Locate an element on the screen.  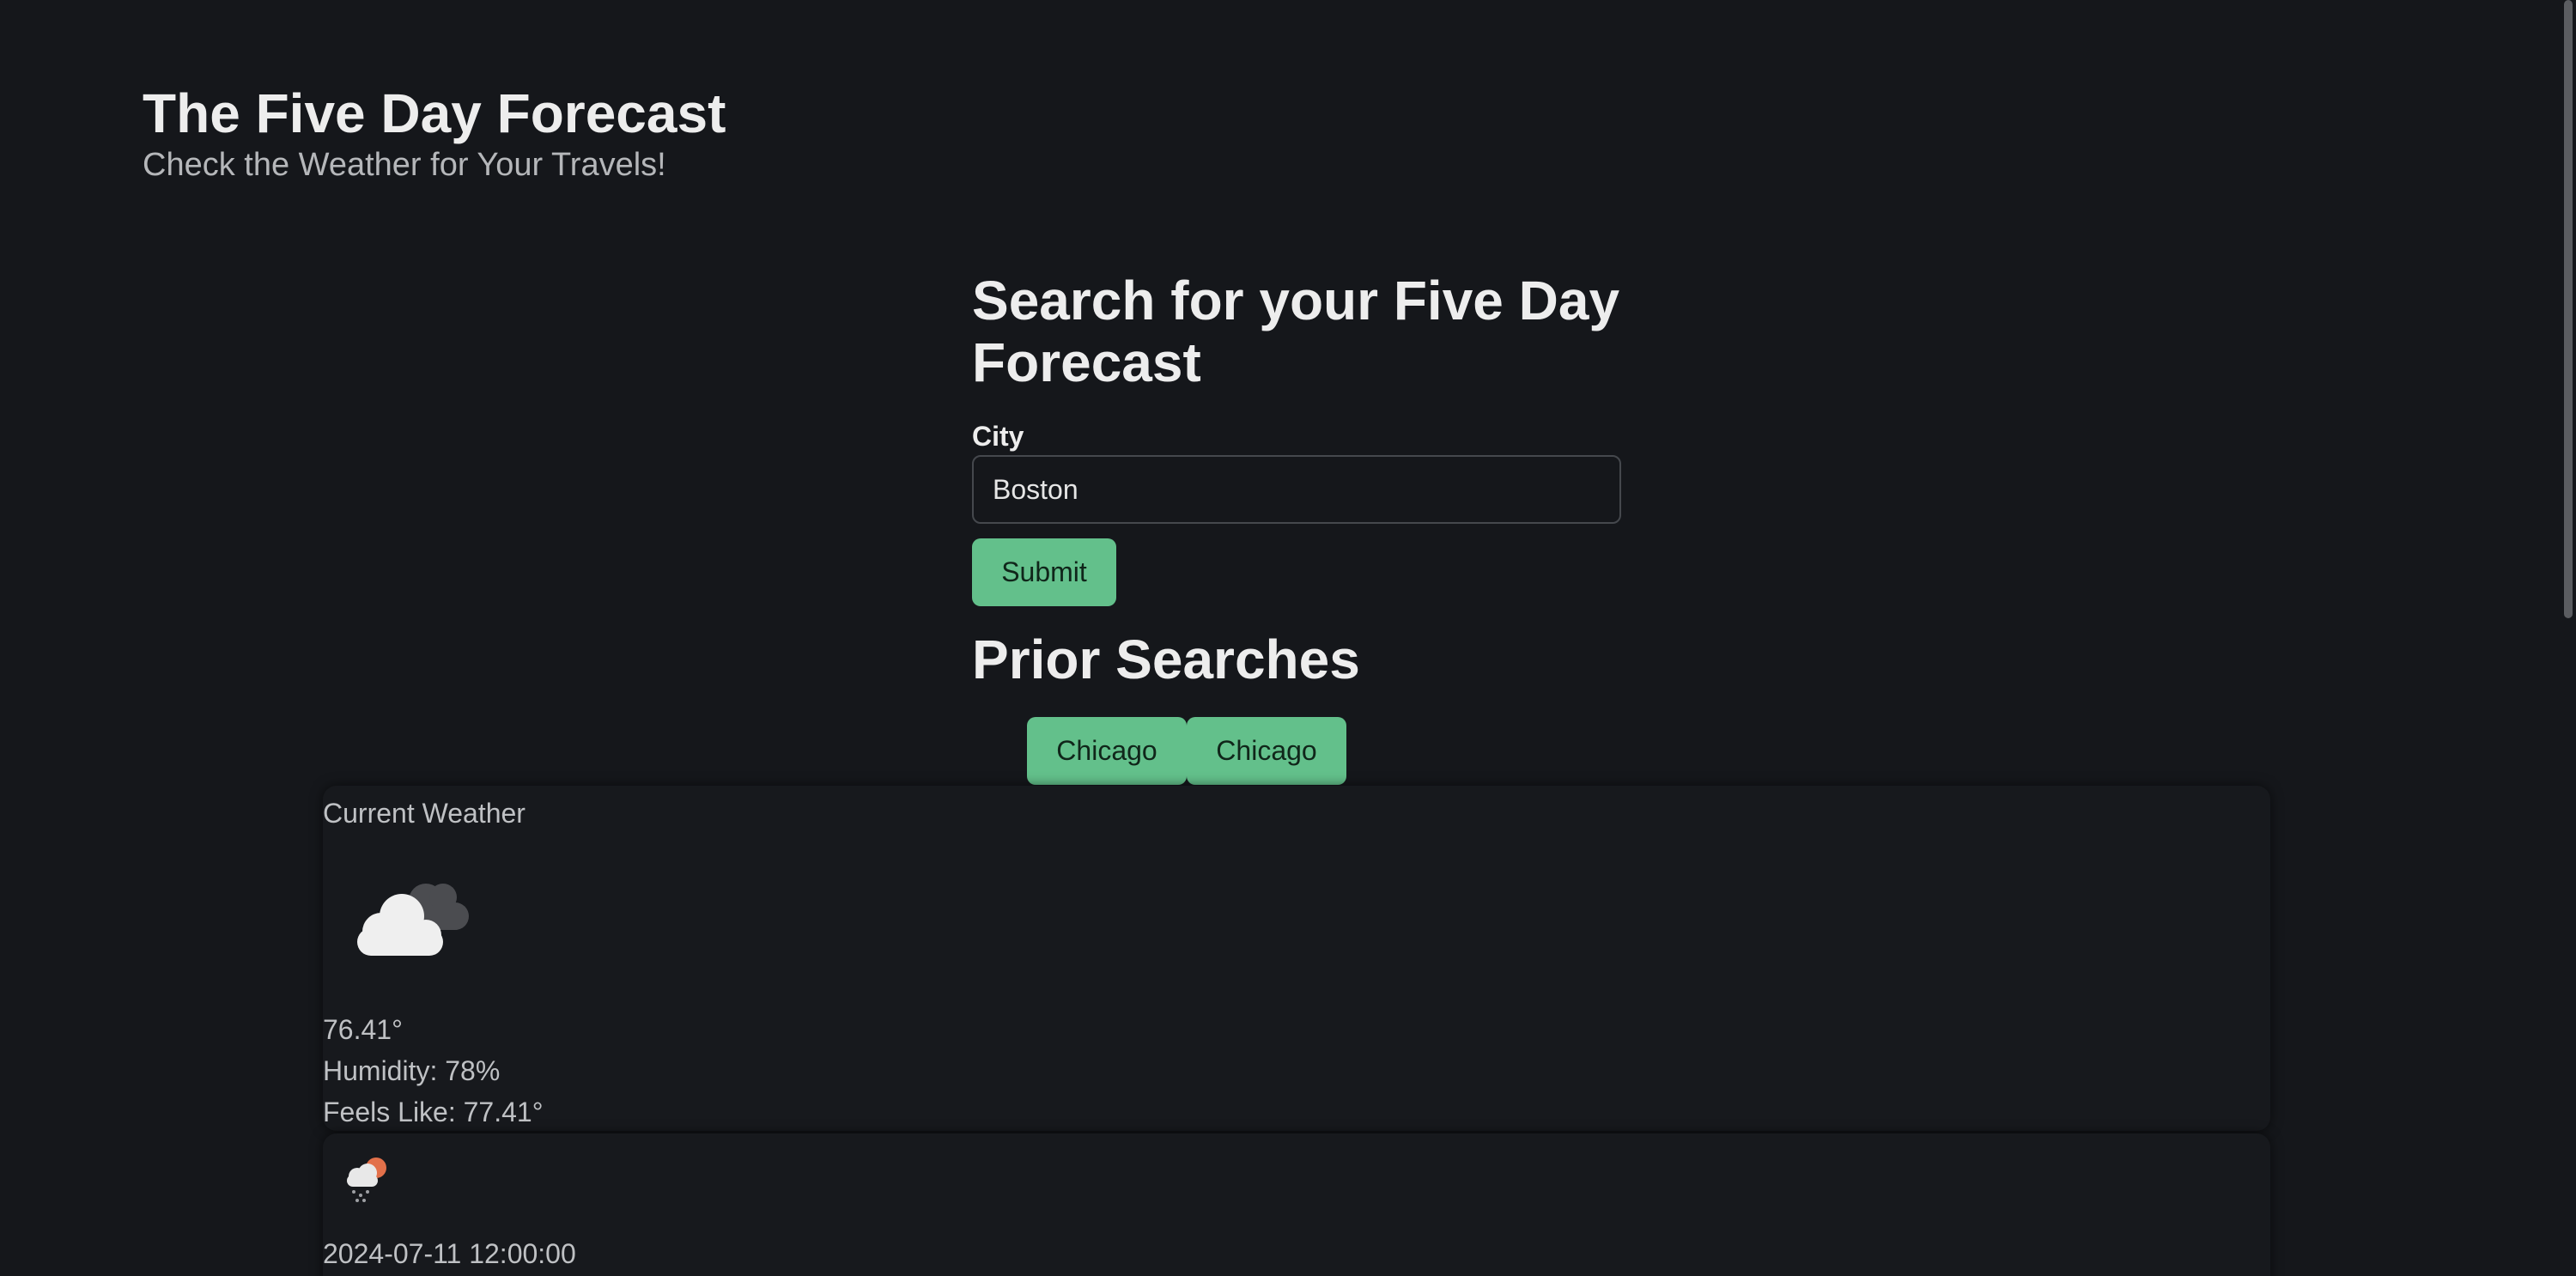
forecast-datetime: 2024-07-11 12:00:00 is located at coordinates (450, 1253).